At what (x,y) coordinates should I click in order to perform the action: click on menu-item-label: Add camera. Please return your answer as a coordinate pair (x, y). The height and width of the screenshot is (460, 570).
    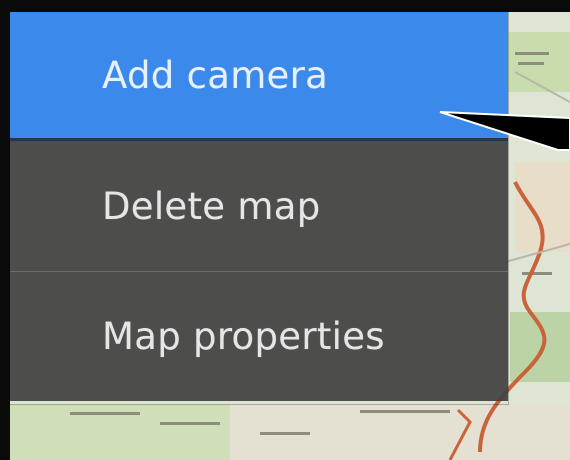
    Looking at the image, I should click on (215, 75).